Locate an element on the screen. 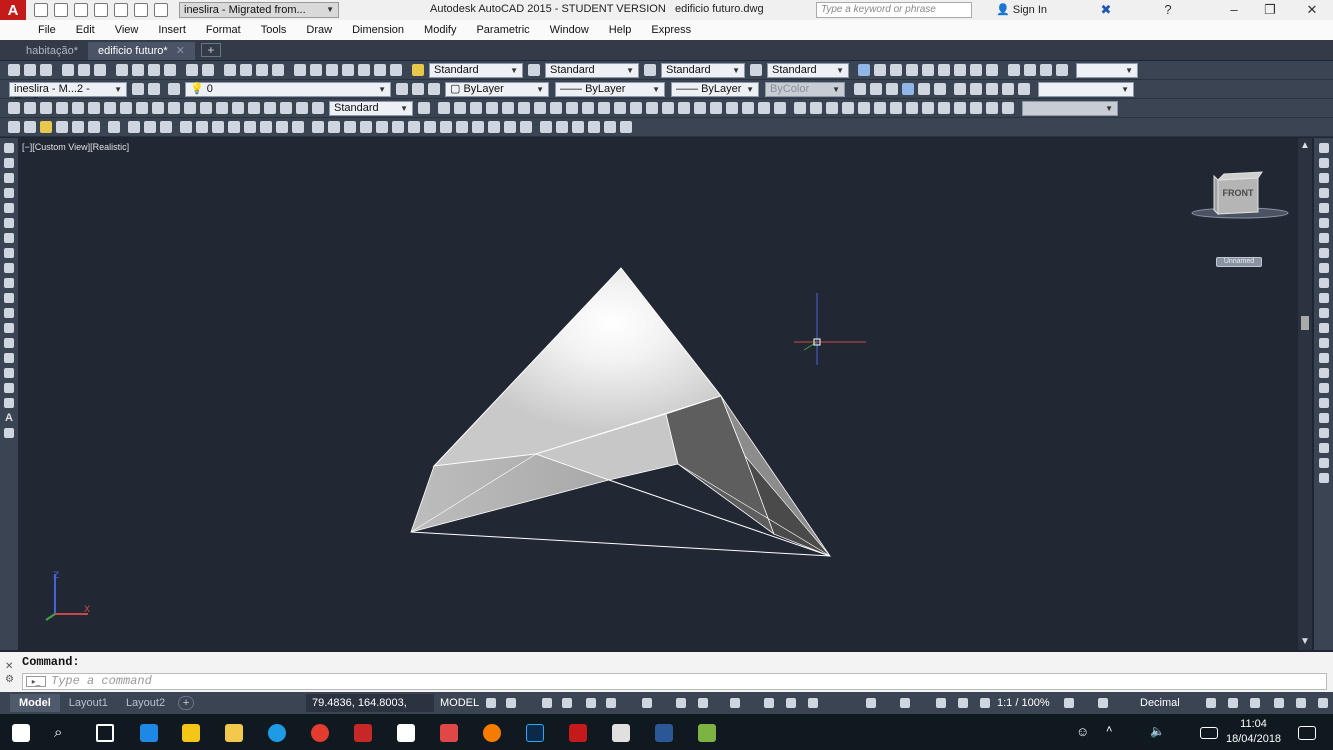  dim-update-icon is located at coordinates (318, 108).